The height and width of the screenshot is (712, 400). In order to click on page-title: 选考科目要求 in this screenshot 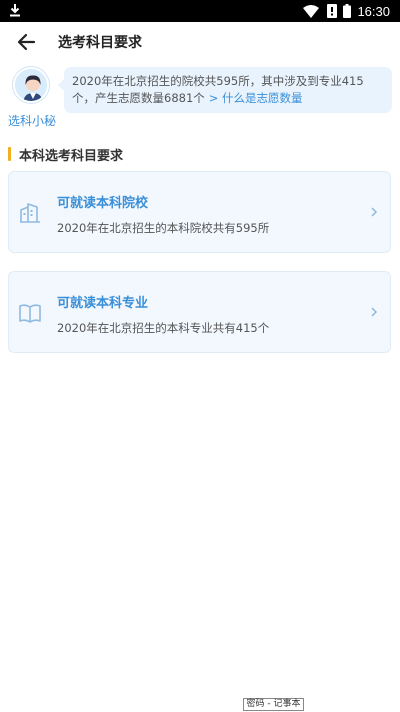, I will do `click(100, 43)`.